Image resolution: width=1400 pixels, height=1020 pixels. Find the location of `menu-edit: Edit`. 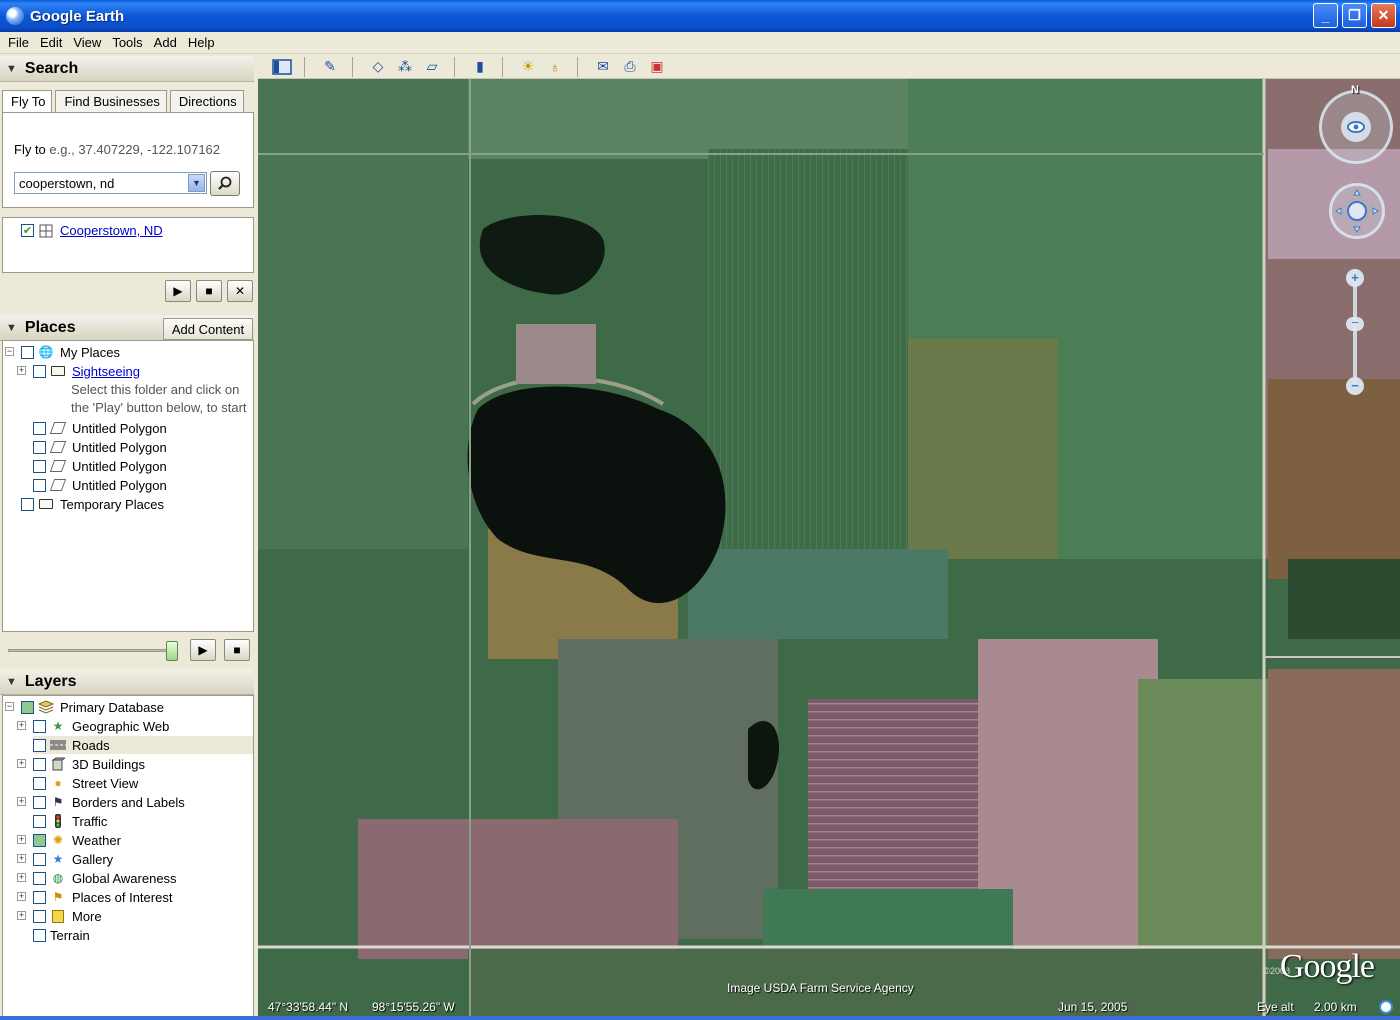

menu-edit: Edit is located at coordinates (51, 42).